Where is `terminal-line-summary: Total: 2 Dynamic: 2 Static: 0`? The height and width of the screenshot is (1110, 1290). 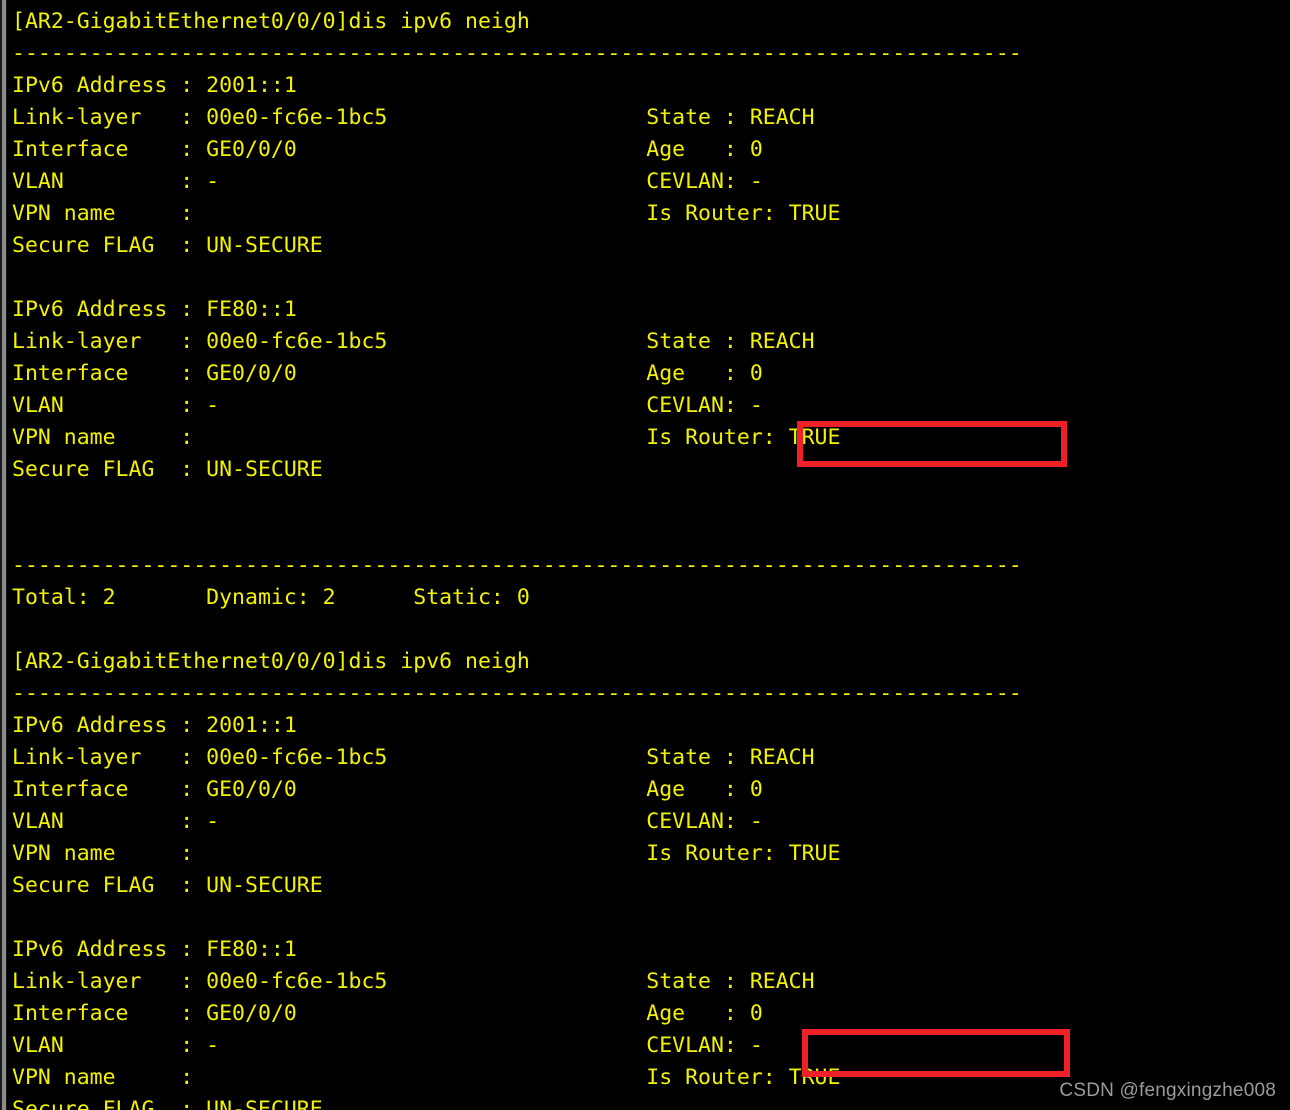 terminal-line-summary: Total: 2 Dynamic: 2 Static: 0 is located at coordinates (271, 597).